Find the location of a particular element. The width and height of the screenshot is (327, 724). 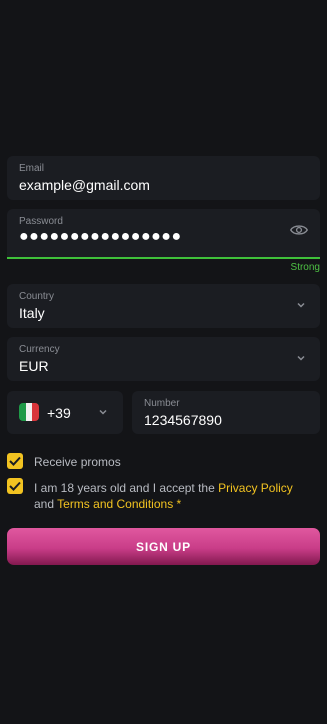

country-label: Country is located at coordinates (37, 296).